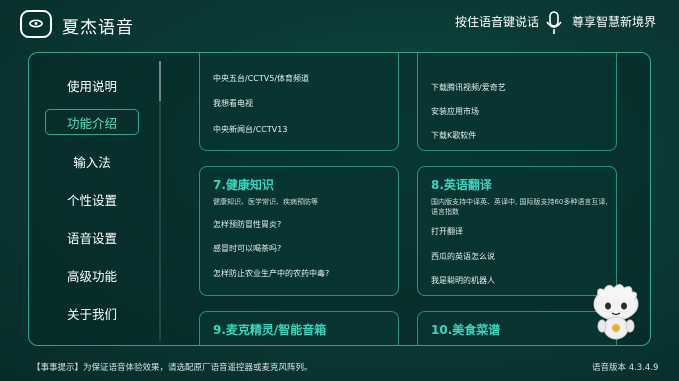  I want to click on card-example: 安装应用市场, so click(455, 111).